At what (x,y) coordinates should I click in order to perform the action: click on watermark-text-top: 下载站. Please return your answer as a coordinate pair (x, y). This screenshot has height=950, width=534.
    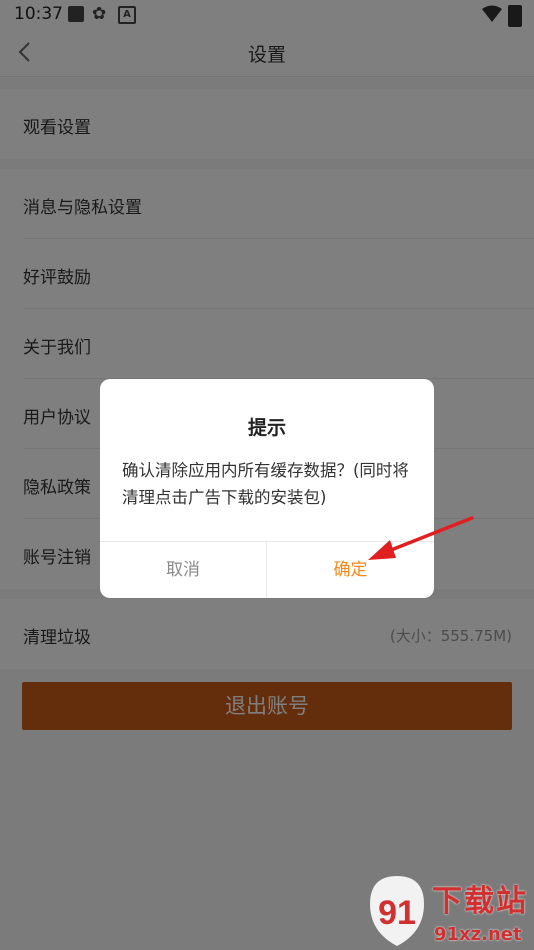
    Looking at the image, I should click on (480, 901).